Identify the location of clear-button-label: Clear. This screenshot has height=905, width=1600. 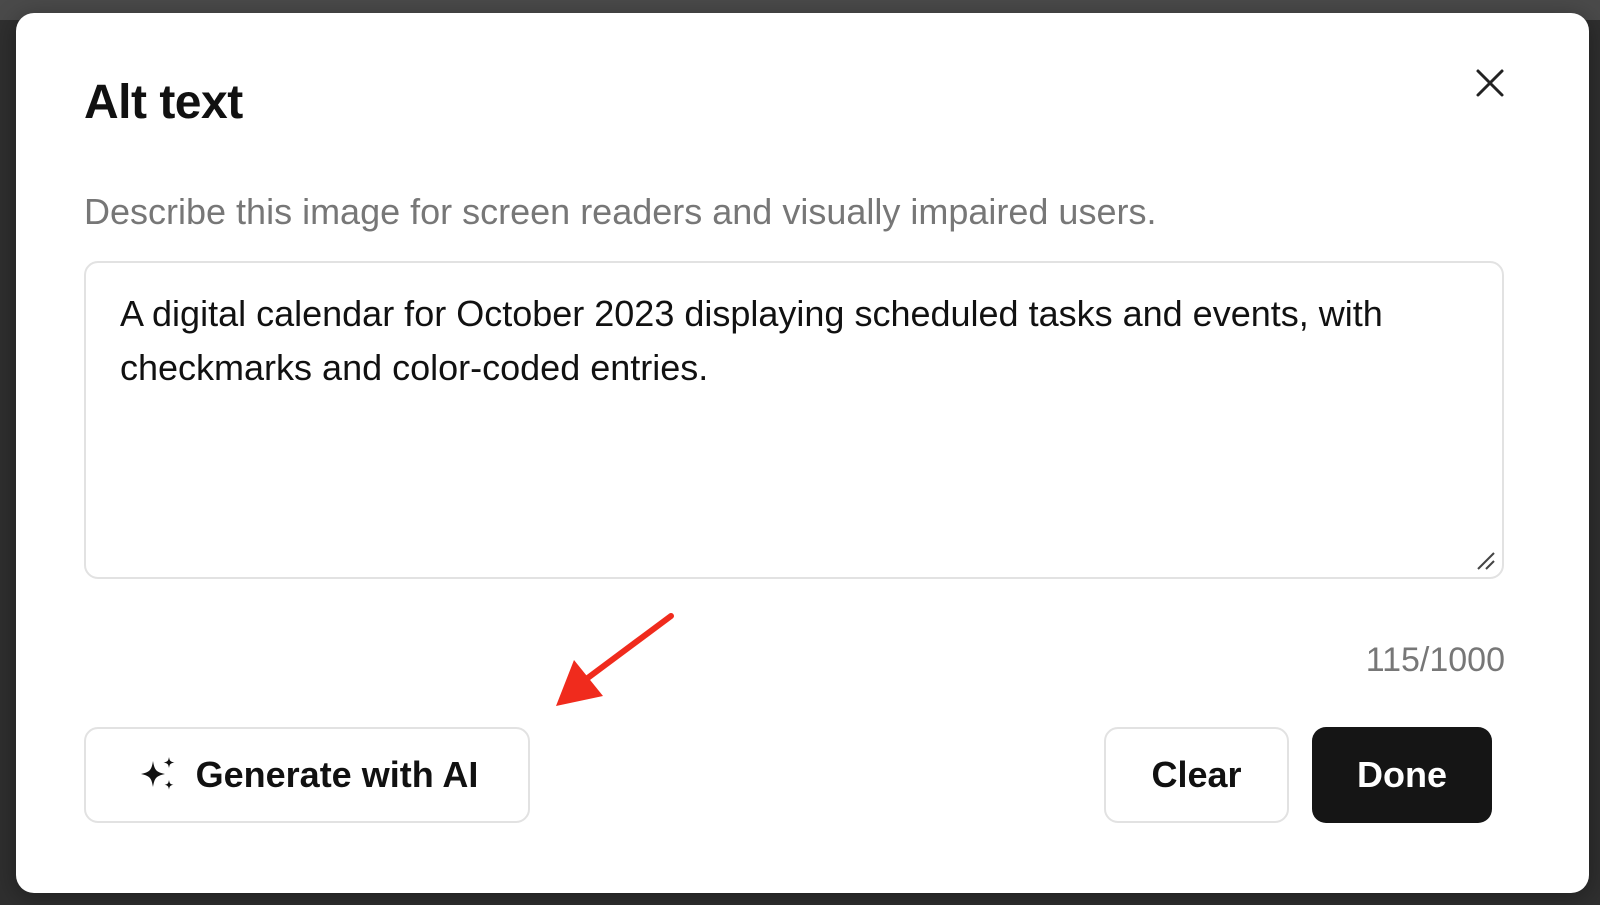
(1196, 774).